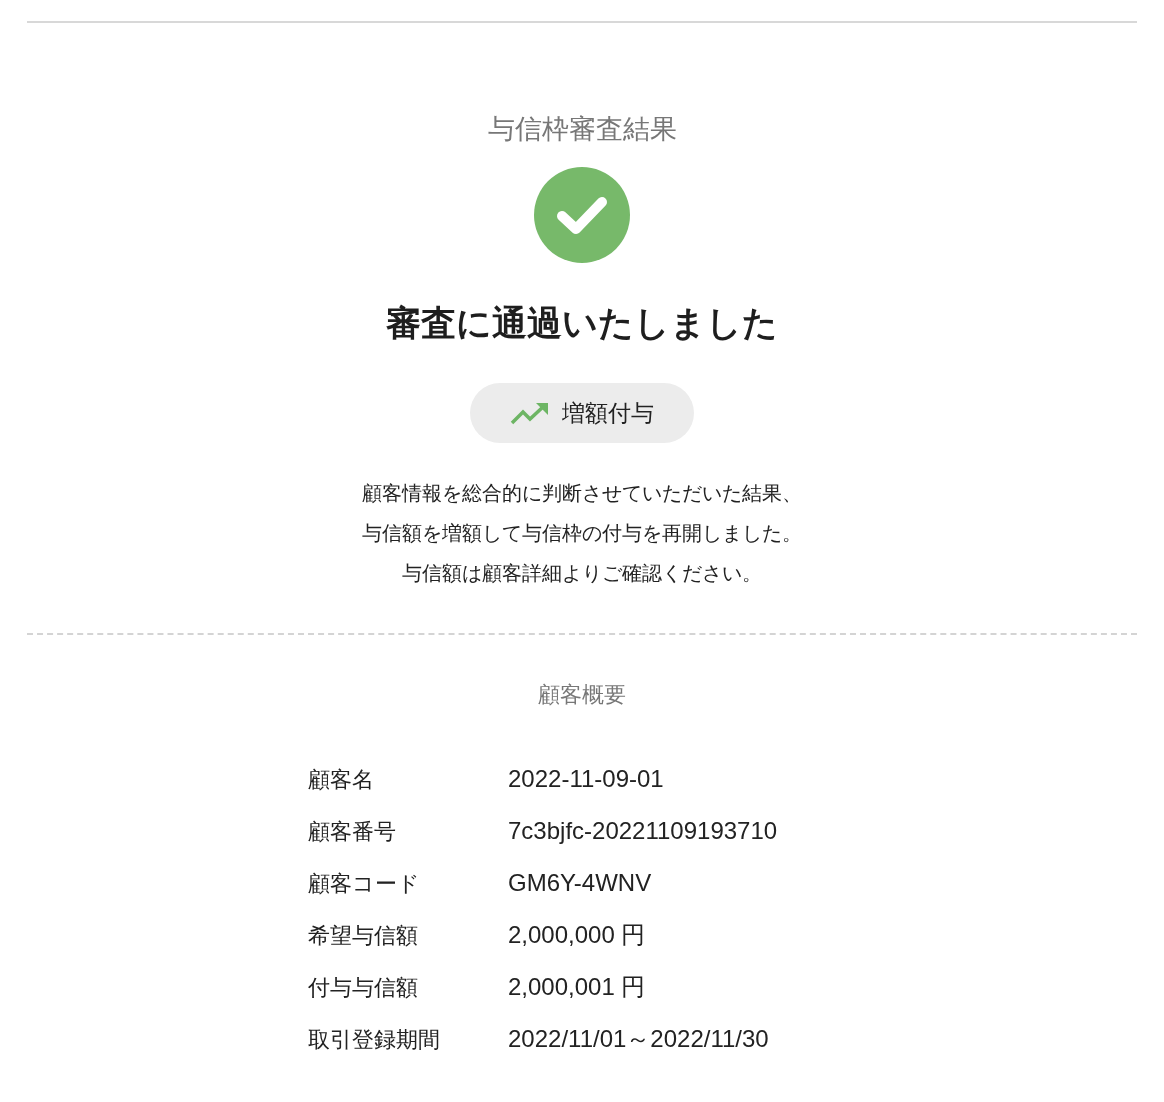 This screenshot has height=1102, width=1164. Describe the element at coordinates (582, 695) in the screenshot. I see `section-title: 顧客概要` at that location.